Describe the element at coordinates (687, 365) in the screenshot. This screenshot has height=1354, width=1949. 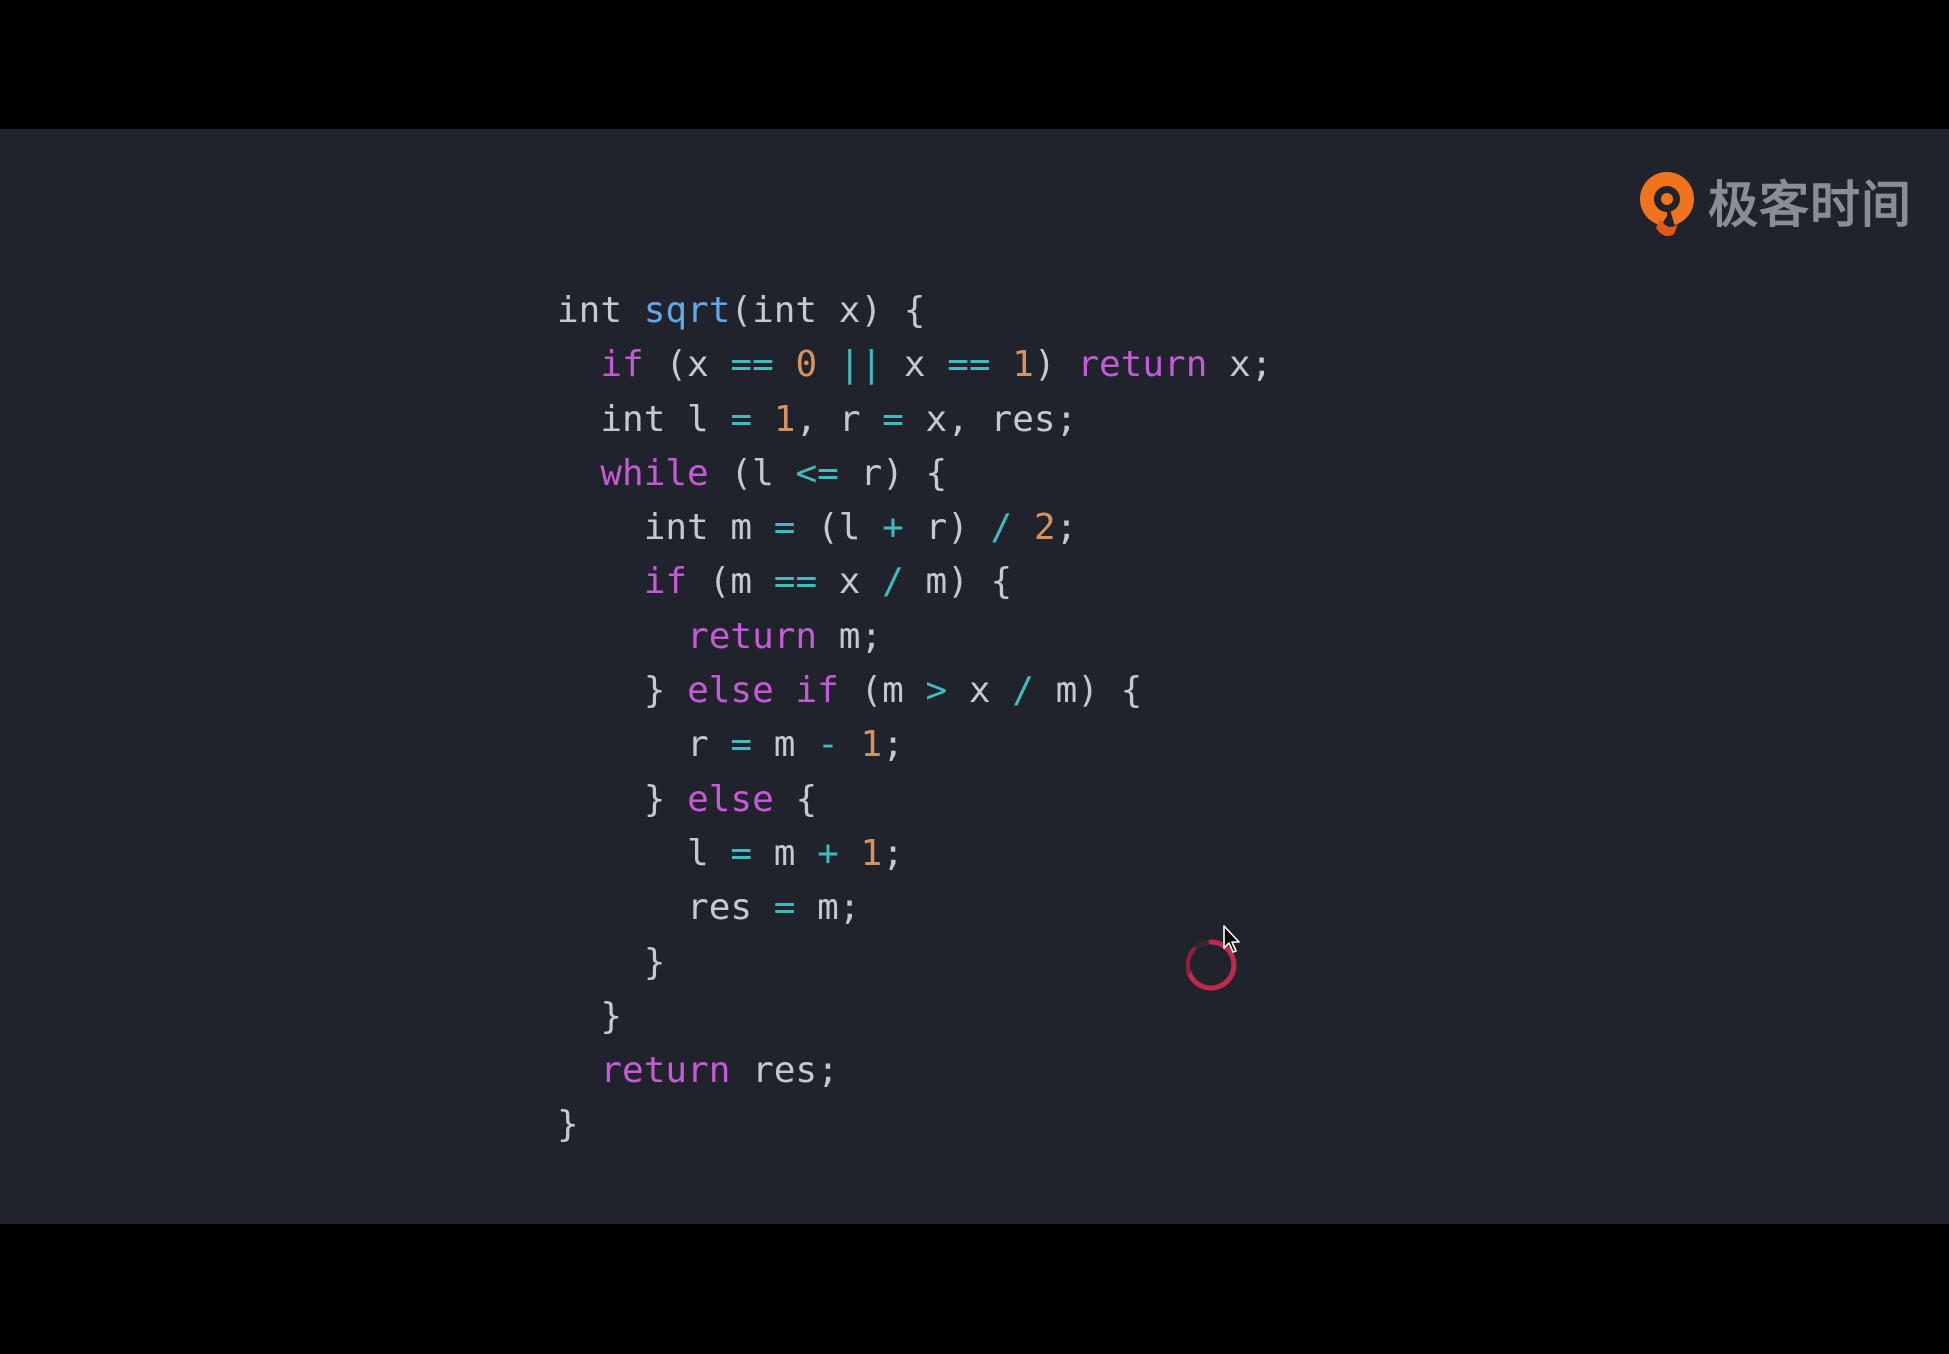
I see `code-token-text: (x` at that location.